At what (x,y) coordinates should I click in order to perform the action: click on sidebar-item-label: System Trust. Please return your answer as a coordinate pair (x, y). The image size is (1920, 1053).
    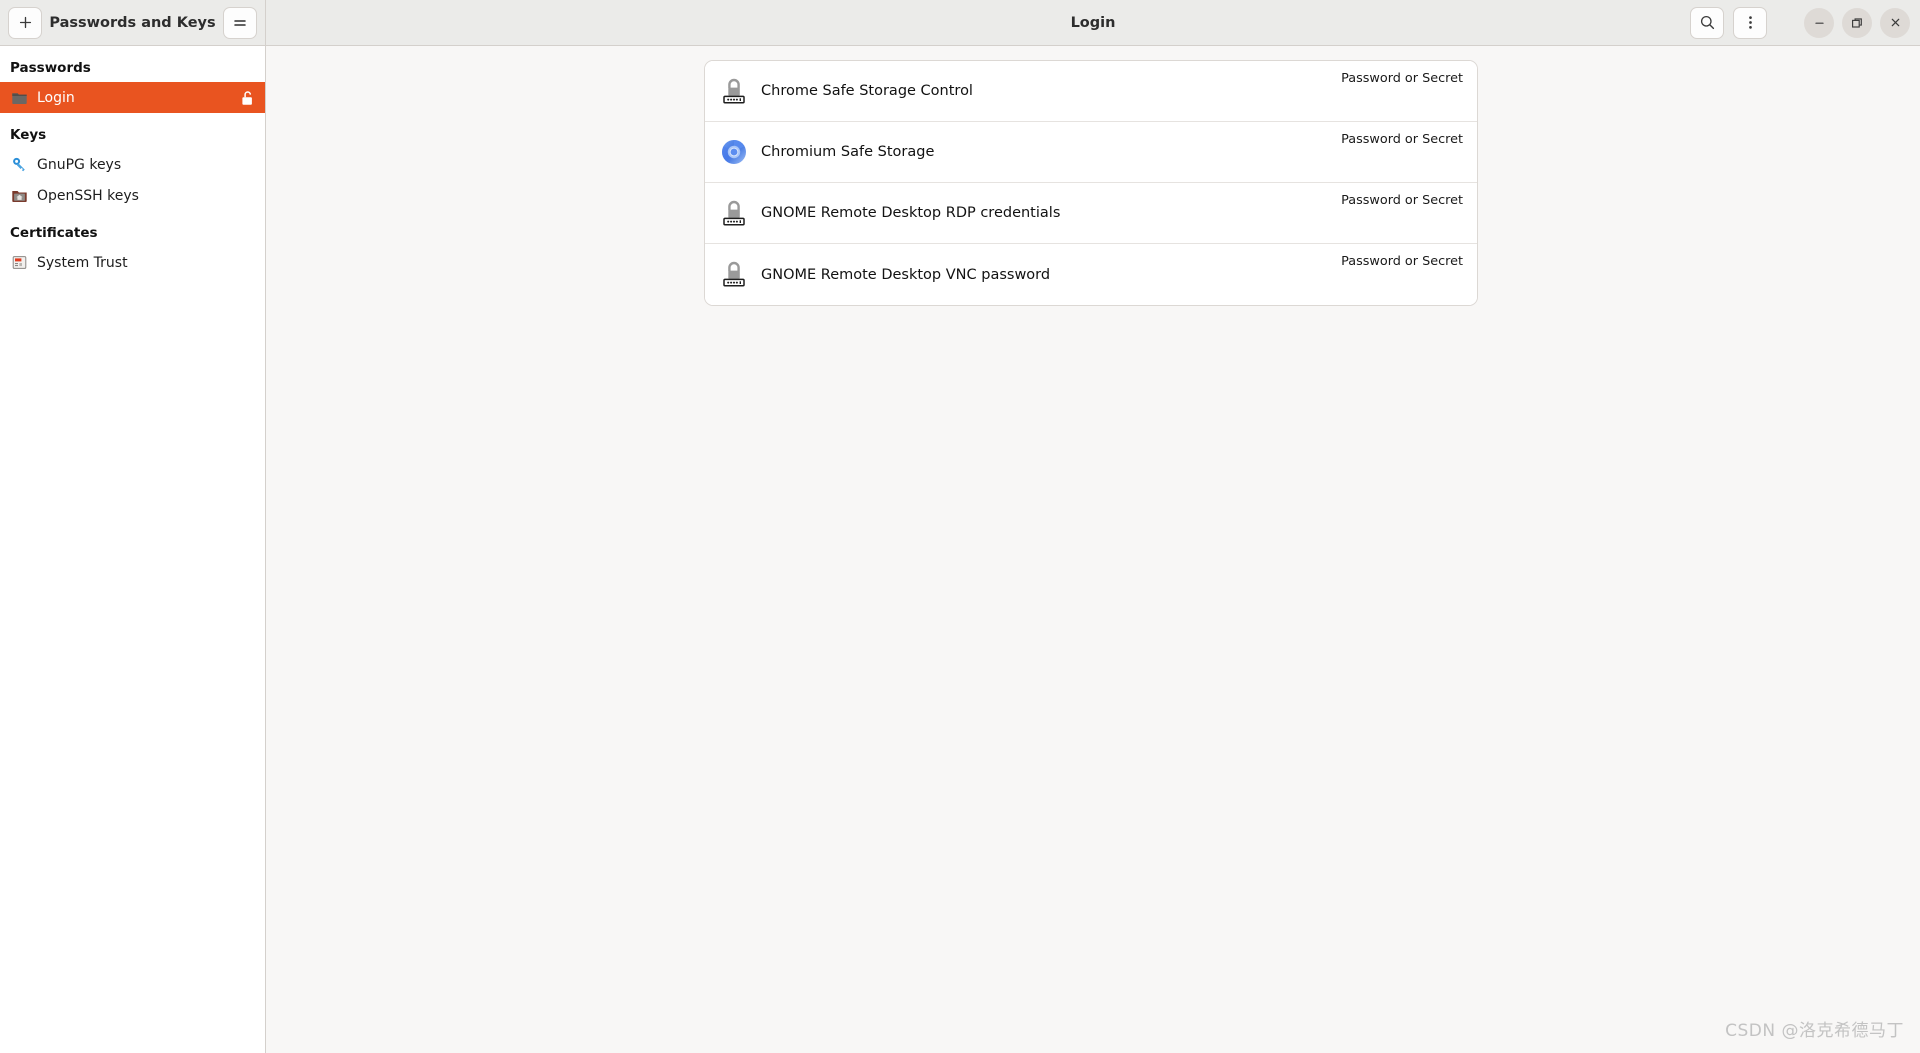
    Looking at the image, I should click on (82, 262).